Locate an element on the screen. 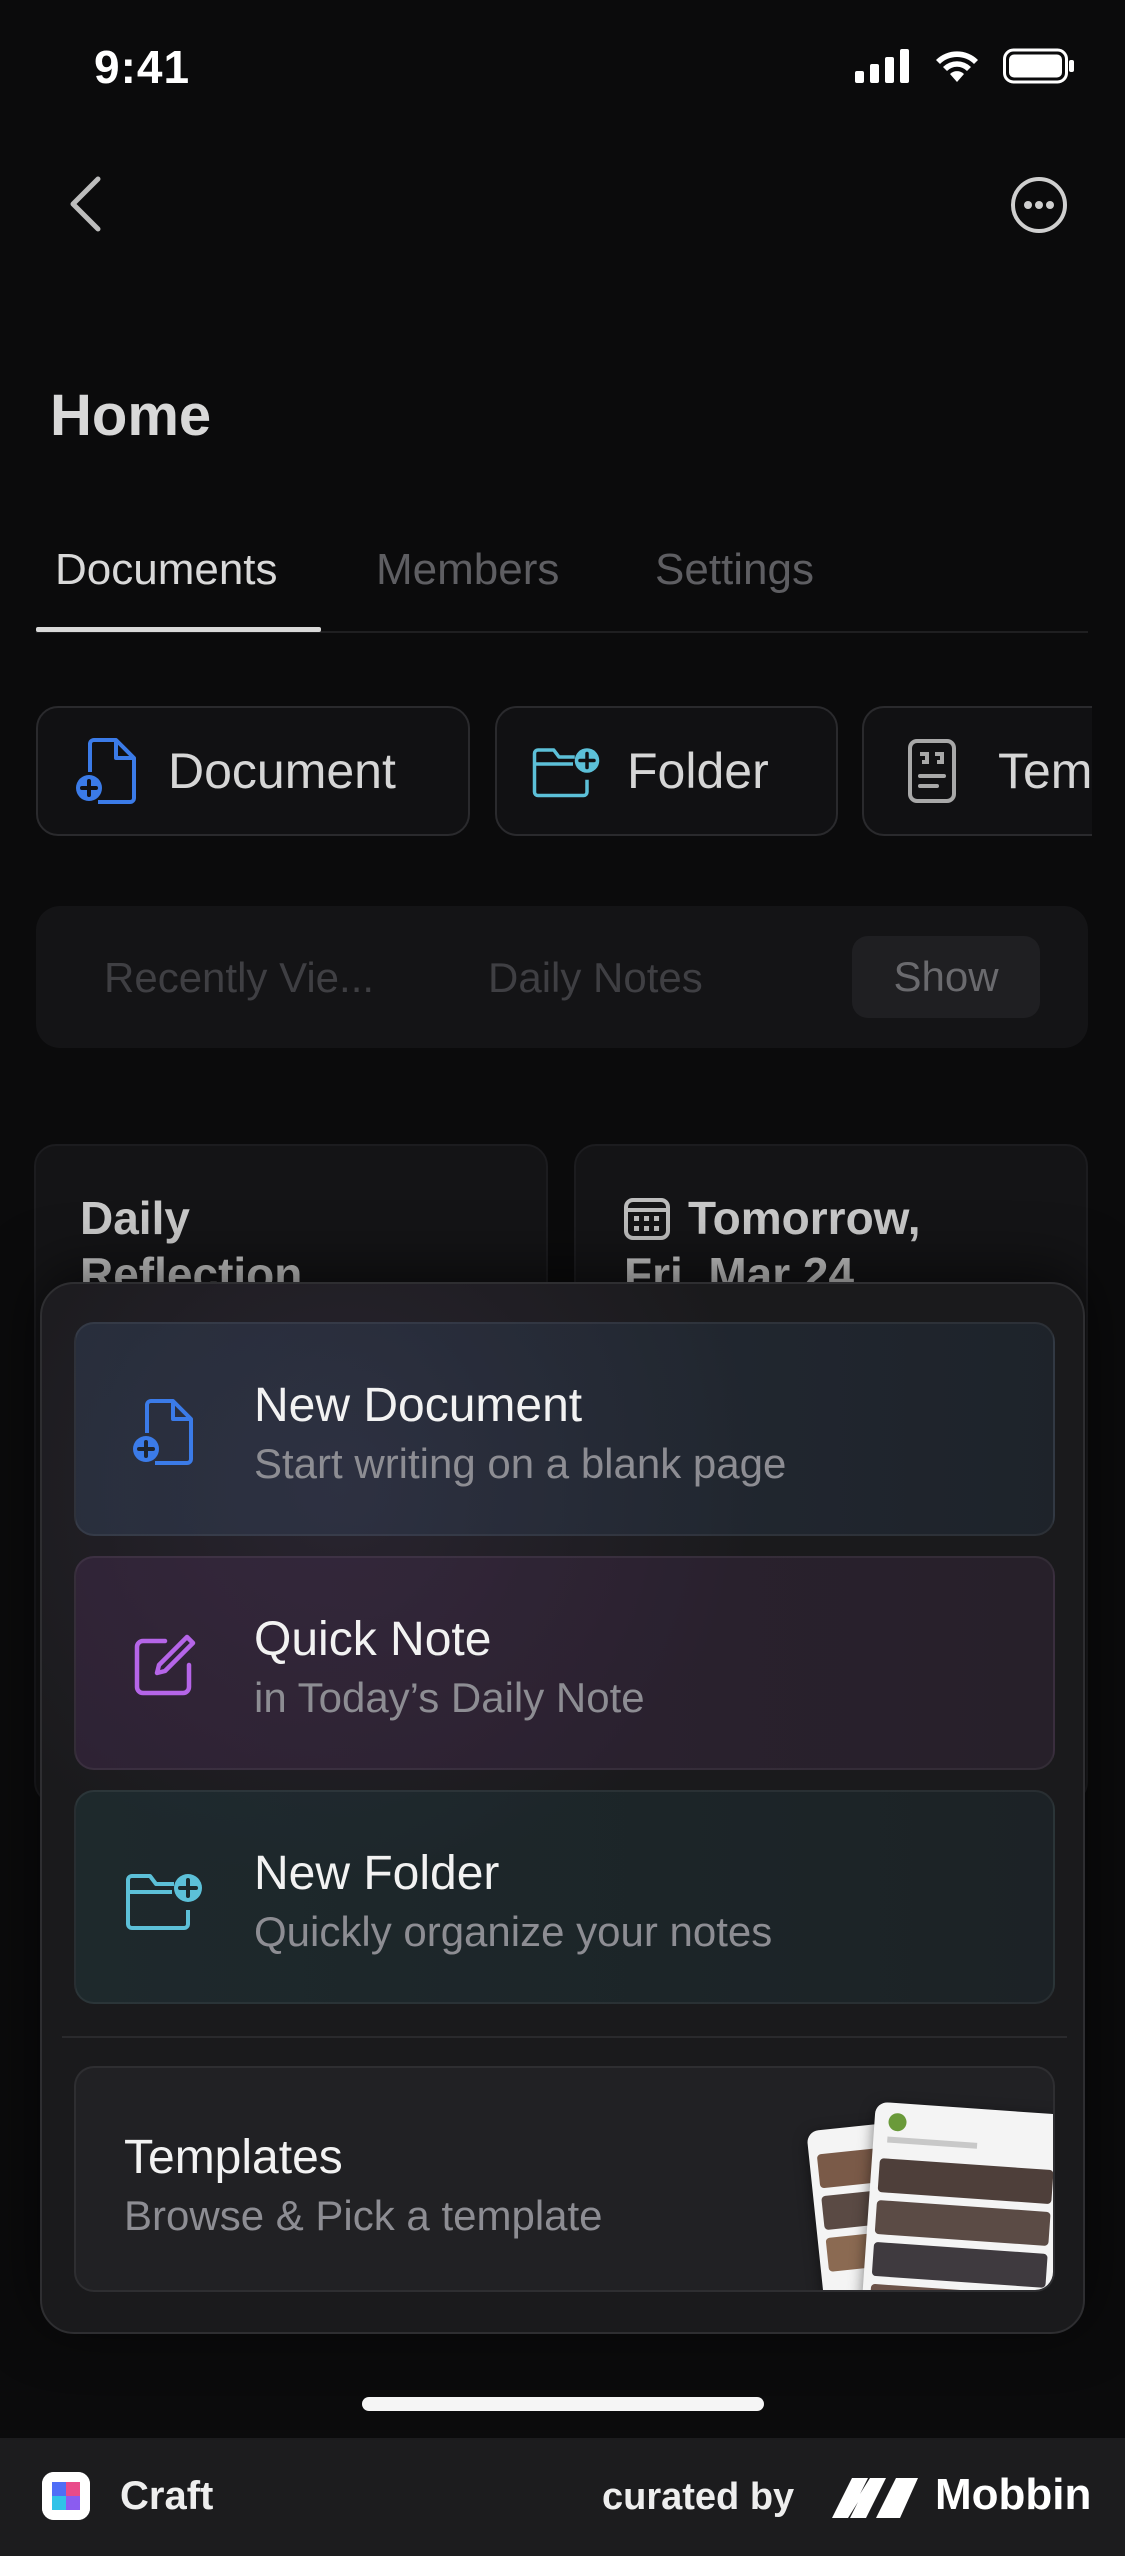 Image resolution: width=1125 pixels, height=2556 pixels. templates-chip: Tem is located at coordinates (977, 771).